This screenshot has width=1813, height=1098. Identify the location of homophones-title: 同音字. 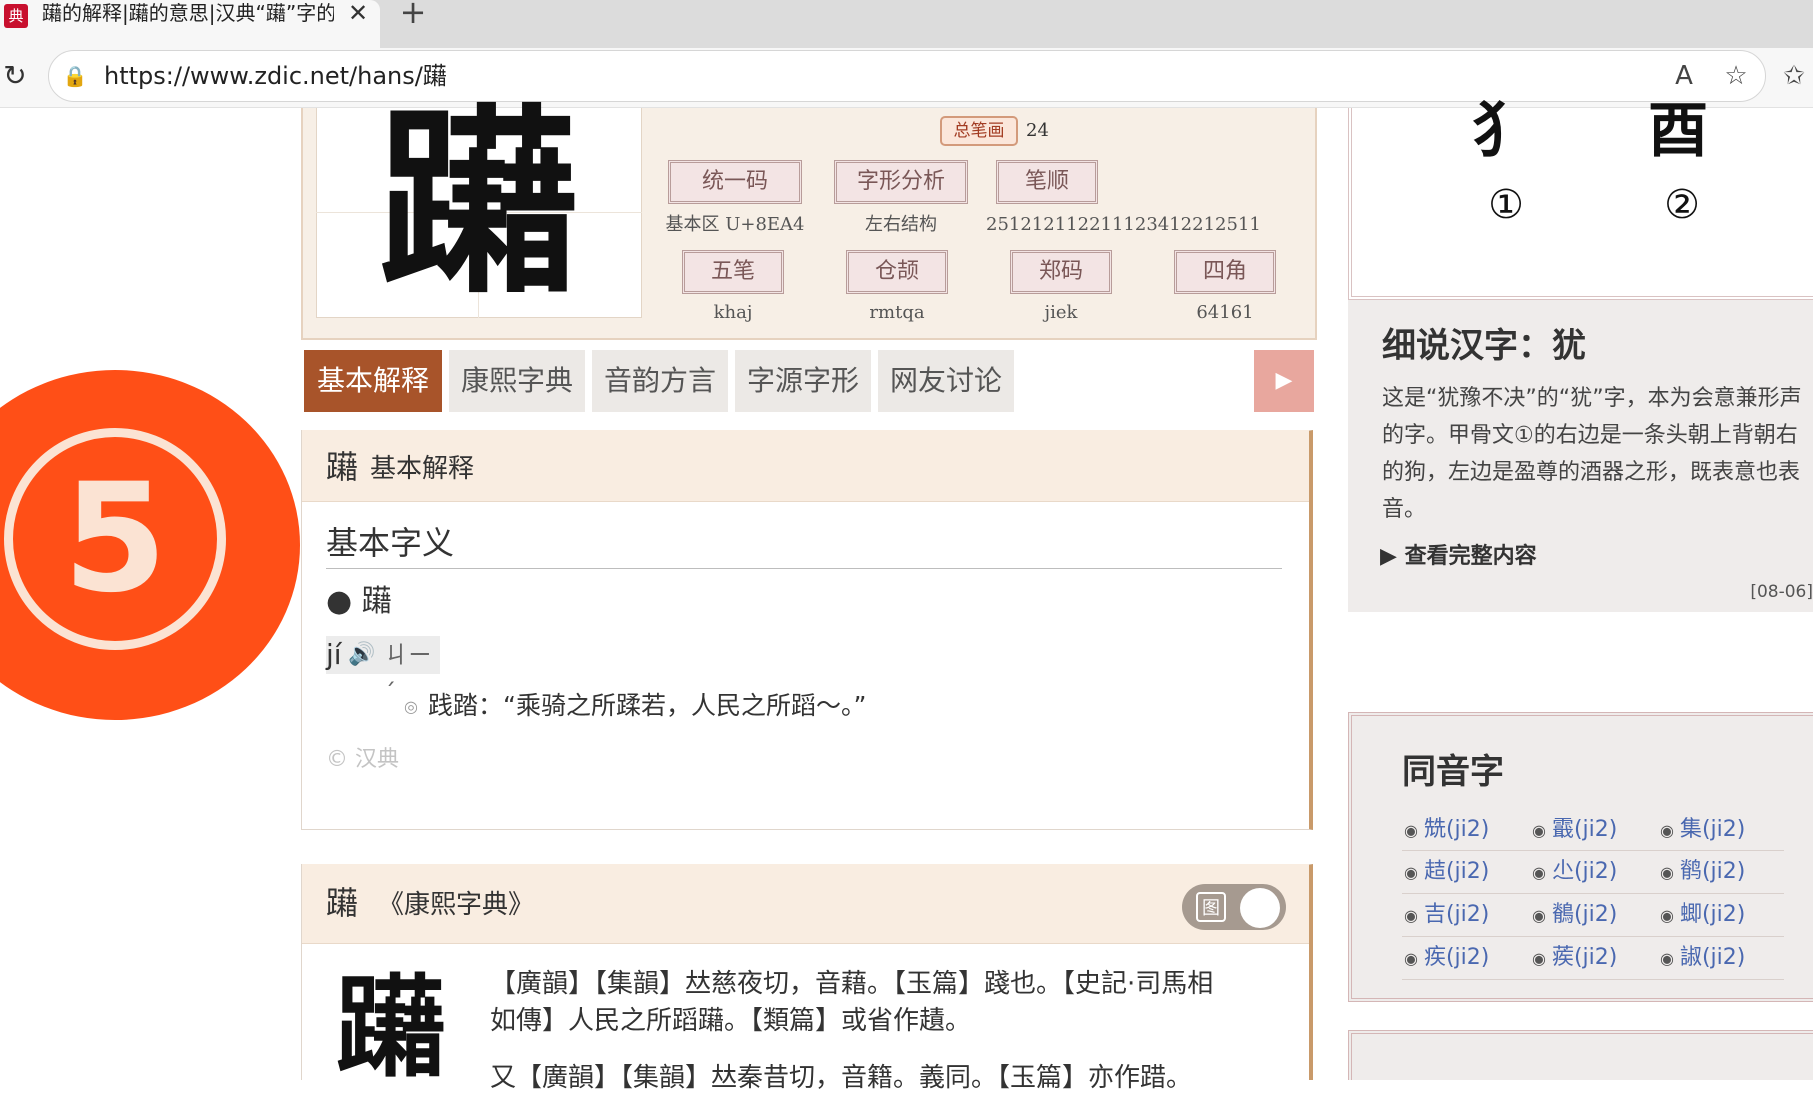
(1453, 772).